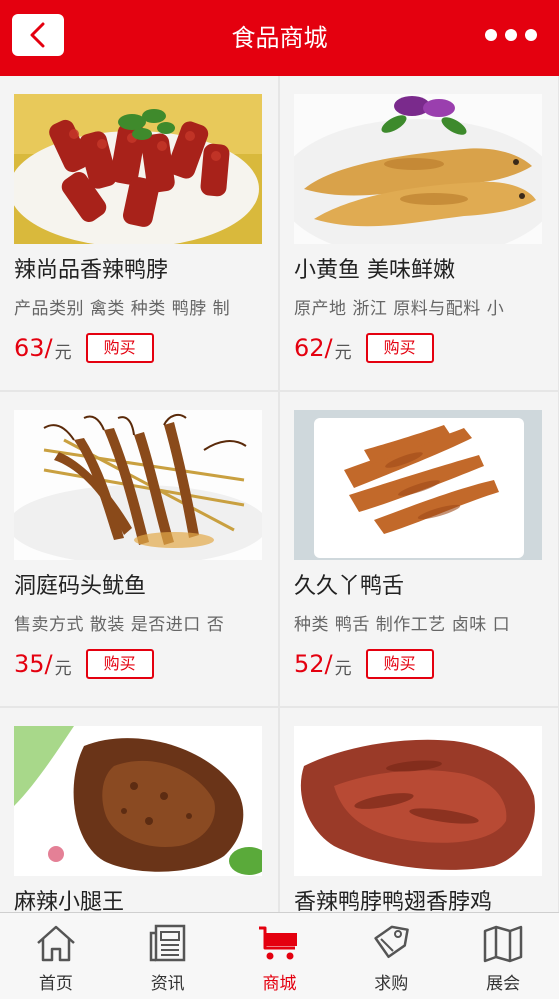  Describe the element at coordinates (313, 348) in the screenshot. I see `product-price: 62/` at that location.